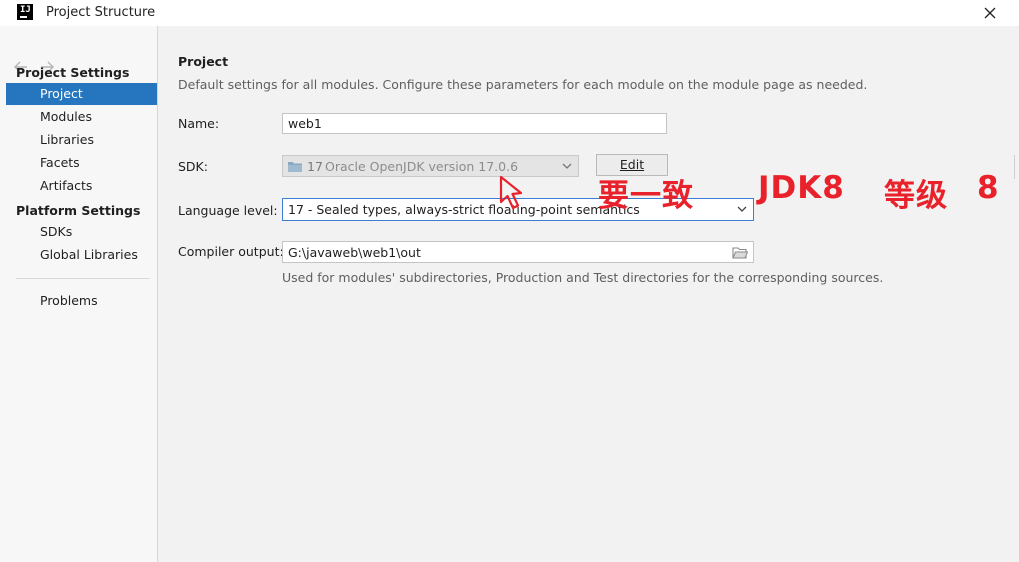 The height and width of the screenshot is (562, 1019). Describe the element at coordinates (193, 166) in the screenshot. I see `sdk-label: SDK:` at that location.